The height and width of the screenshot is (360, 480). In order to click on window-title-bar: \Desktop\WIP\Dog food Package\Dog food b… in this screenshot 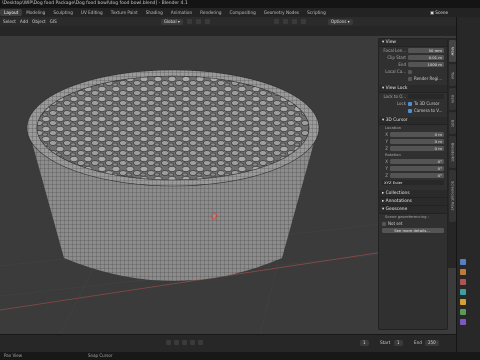, I will do `click(240, 4)`.